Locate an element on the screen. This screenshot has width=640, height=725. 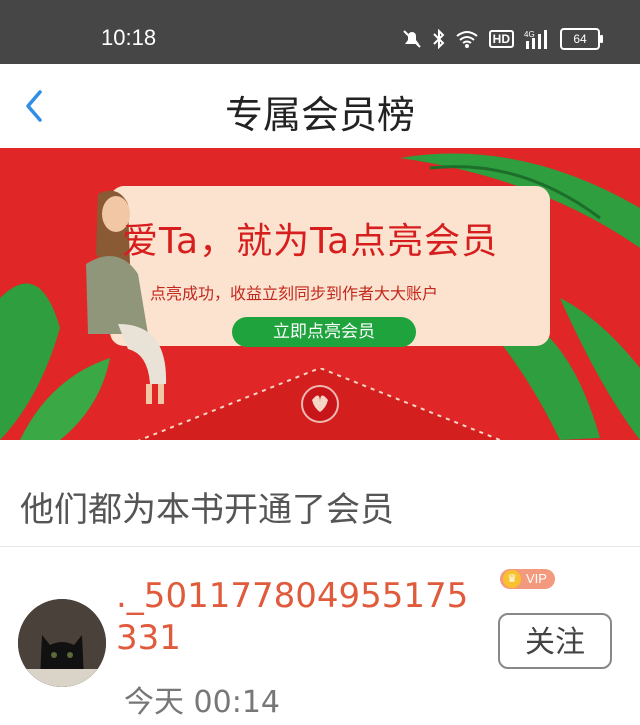
hd-icon: HD is located at coordinates (501, 39).